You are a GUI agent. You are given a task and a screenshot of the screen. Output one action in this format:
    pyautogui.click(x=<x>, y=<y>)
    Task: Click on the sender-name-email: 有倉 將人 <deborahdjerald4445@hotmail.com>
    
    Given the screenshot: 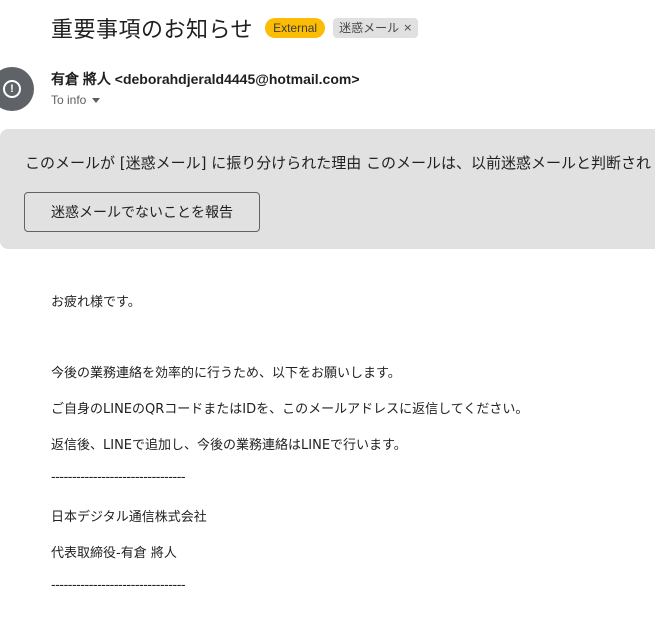 What is the action you would take?
    pyautogui.click(x=205, y=79)
    